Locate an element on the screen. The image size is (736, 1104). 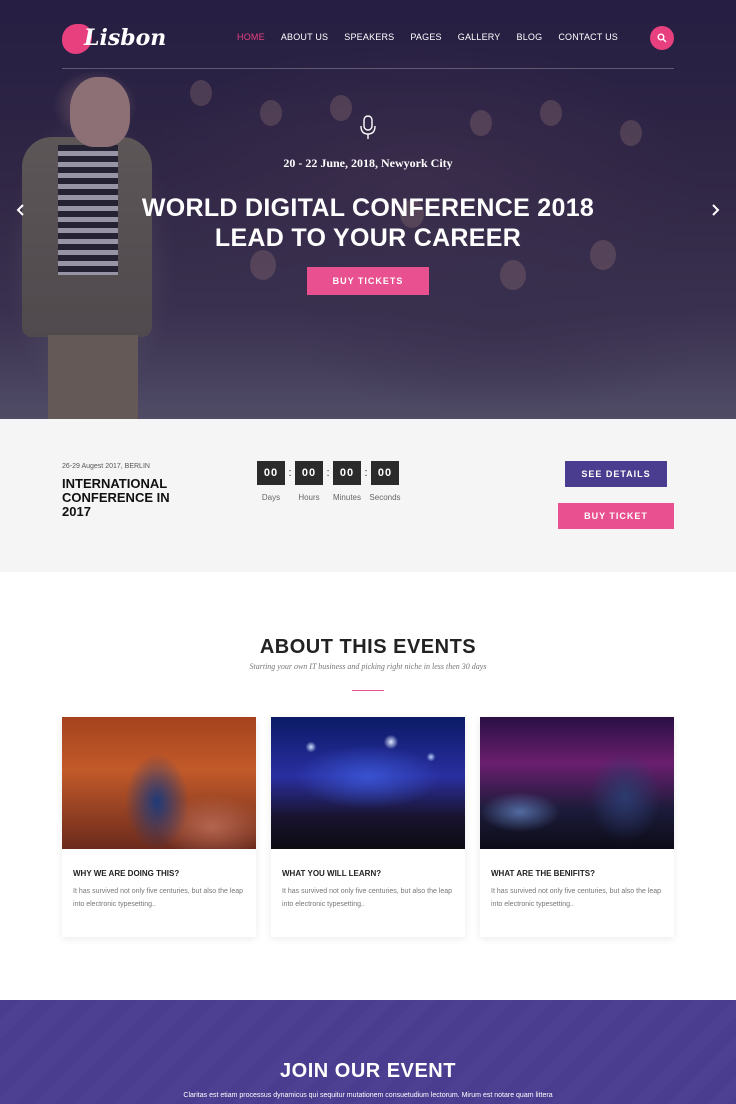
countdown-hours: 00 Hours is located at coordinates (309, 481).